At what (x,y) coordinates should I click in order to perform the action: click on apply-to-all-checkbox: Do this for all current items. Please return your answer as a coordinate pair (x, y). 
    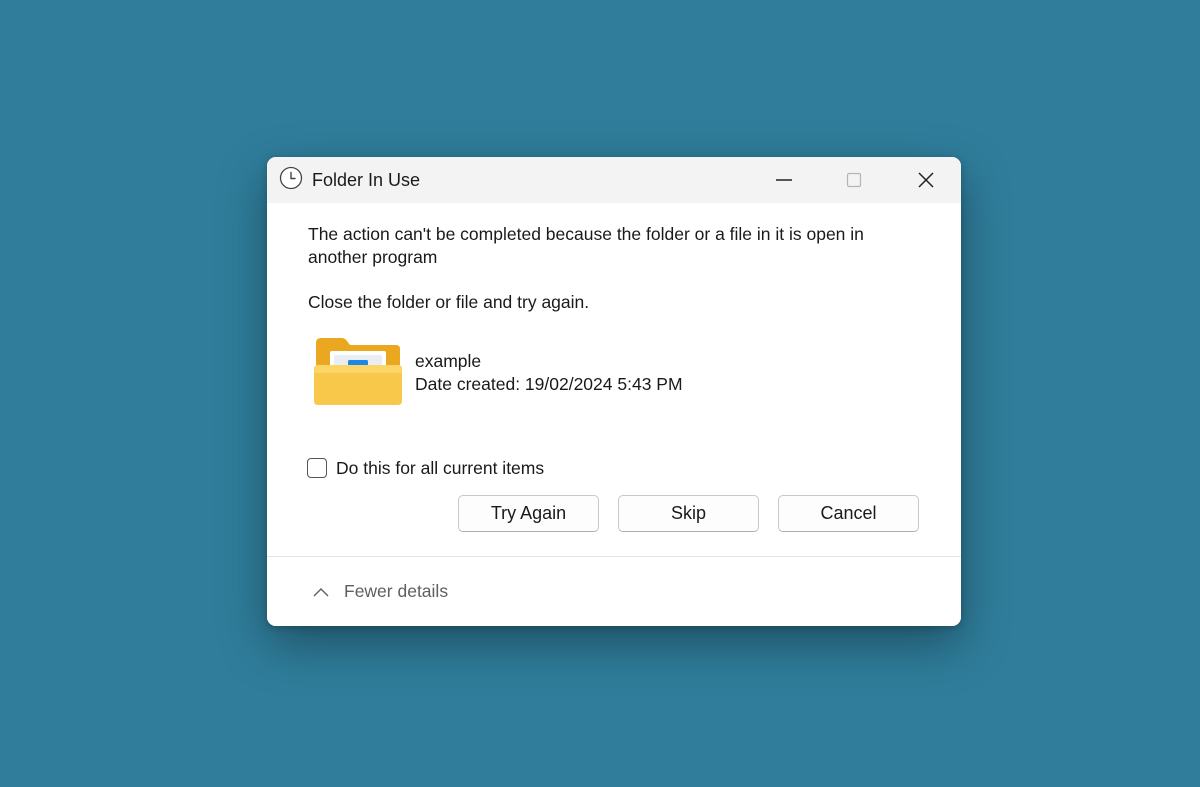
    Looking at the image, I should click on (425, 468).